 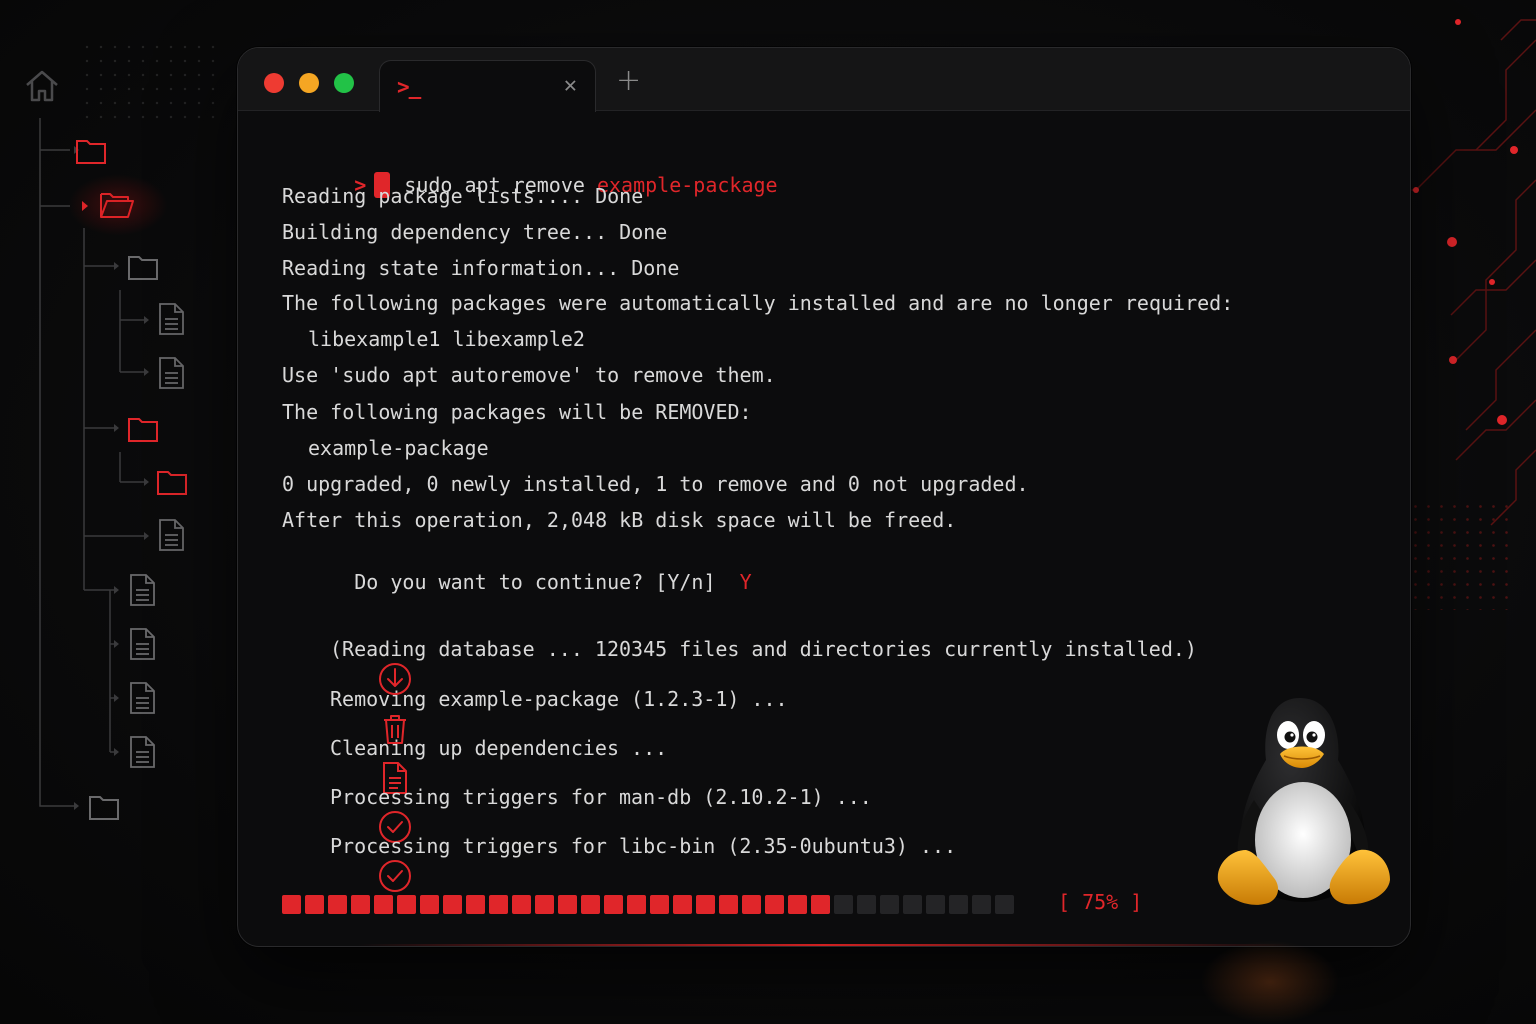 What do you see at coordinates (345, 762) in the screenshot?
I see `document-icon` at bounding box center [345, 762].